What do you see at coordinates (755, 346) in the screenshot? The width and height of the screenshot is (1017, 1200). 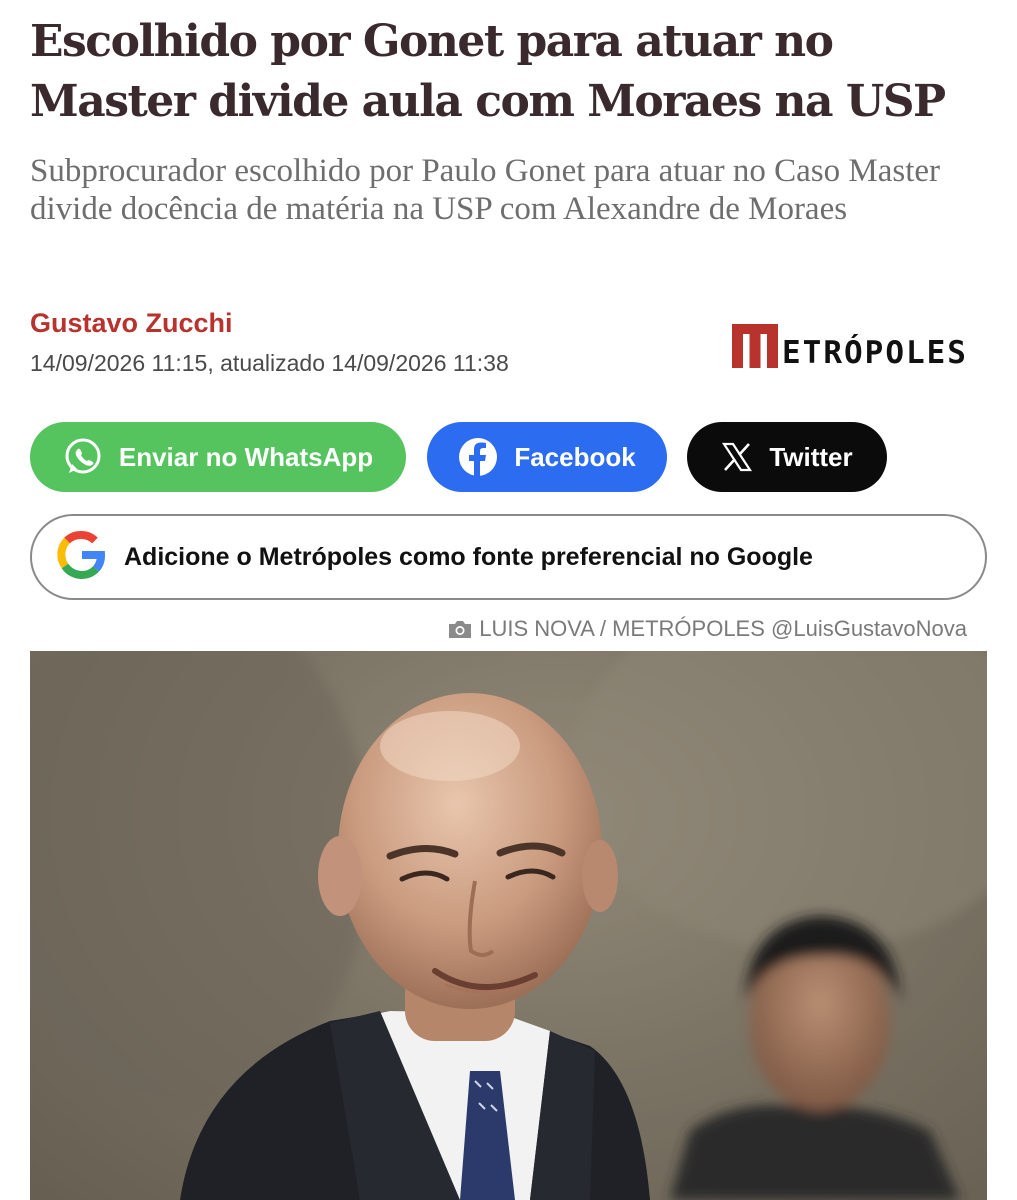 I see `metropoles-m-logo` at bounding box center [755, 346].